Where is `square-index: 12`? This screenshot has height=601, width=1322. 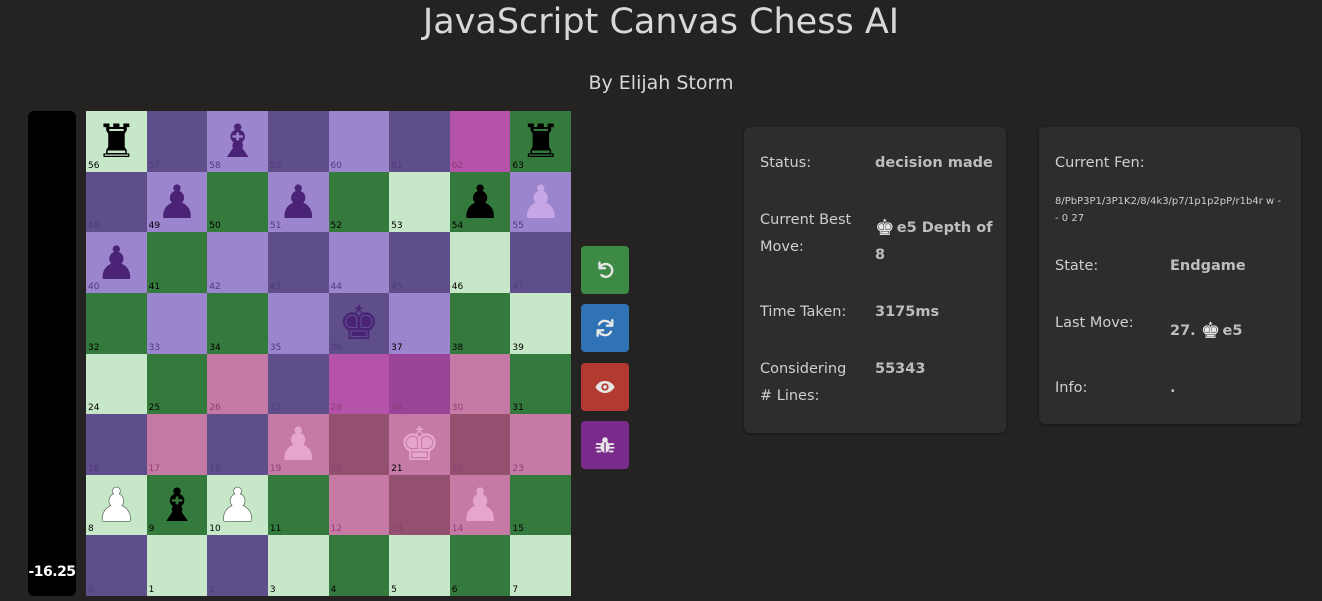 square-index: 12 is located at coordinates (336, 529).